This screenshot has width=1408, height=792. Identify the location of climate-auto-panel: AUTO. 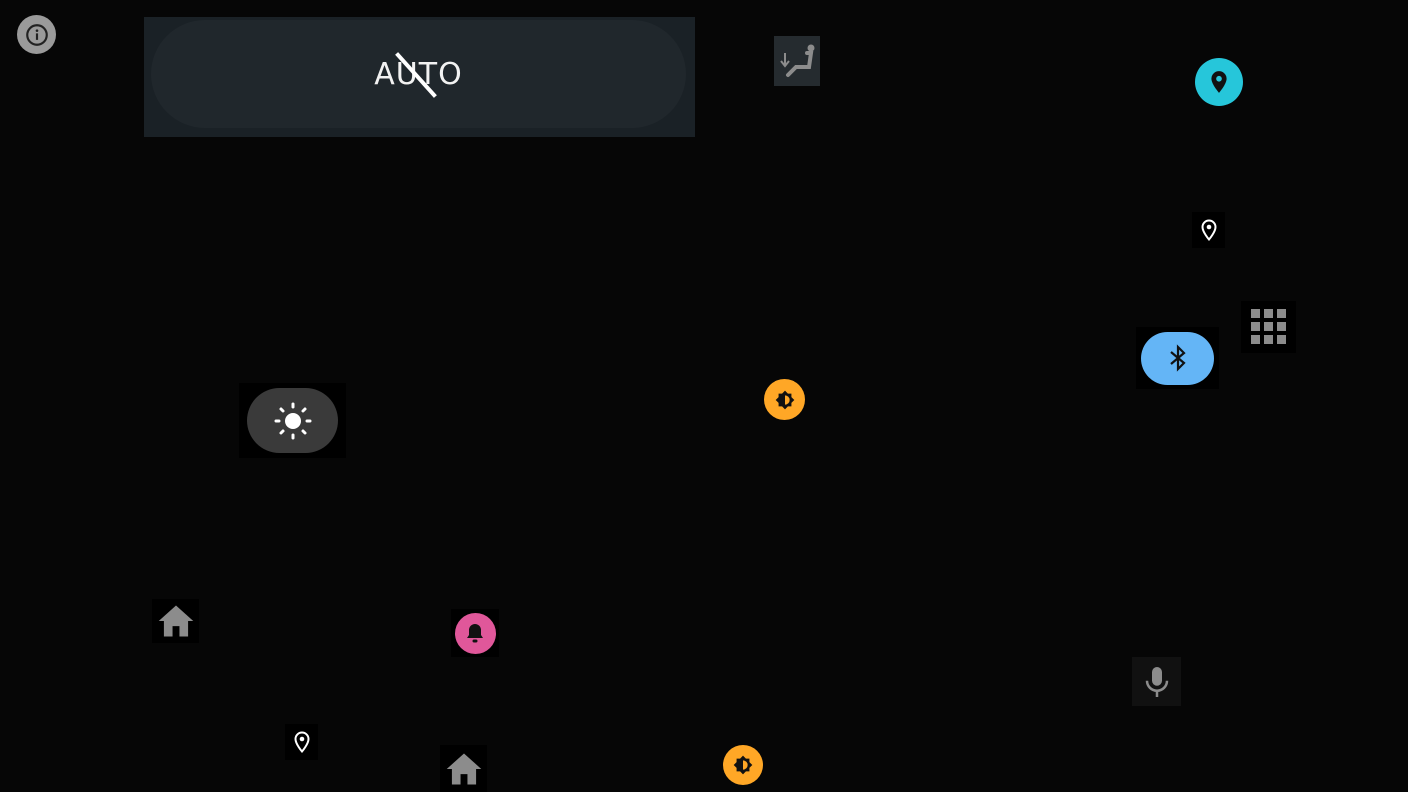
(419, 77).